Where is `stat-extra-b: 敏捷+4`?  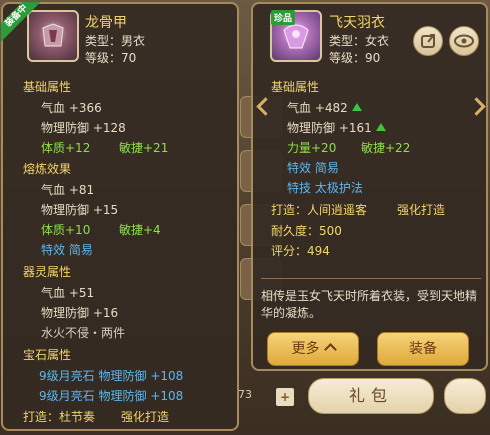
stat-extra-b: 敏捷+4 is located at coordinates (140, 230).